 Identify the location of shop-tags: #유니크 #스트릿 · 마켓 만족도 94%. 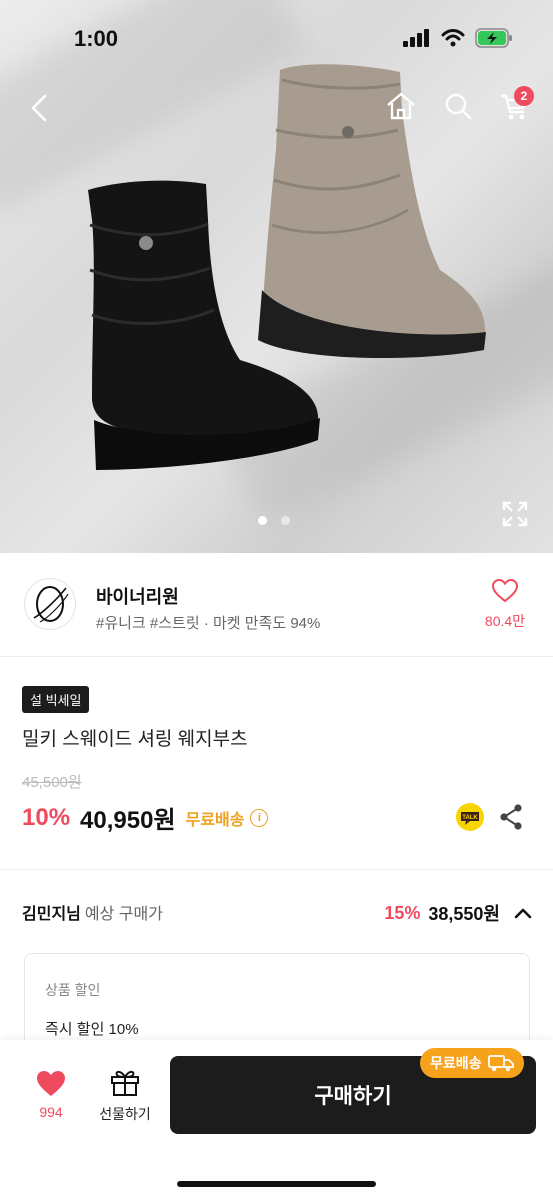
(208, 623).